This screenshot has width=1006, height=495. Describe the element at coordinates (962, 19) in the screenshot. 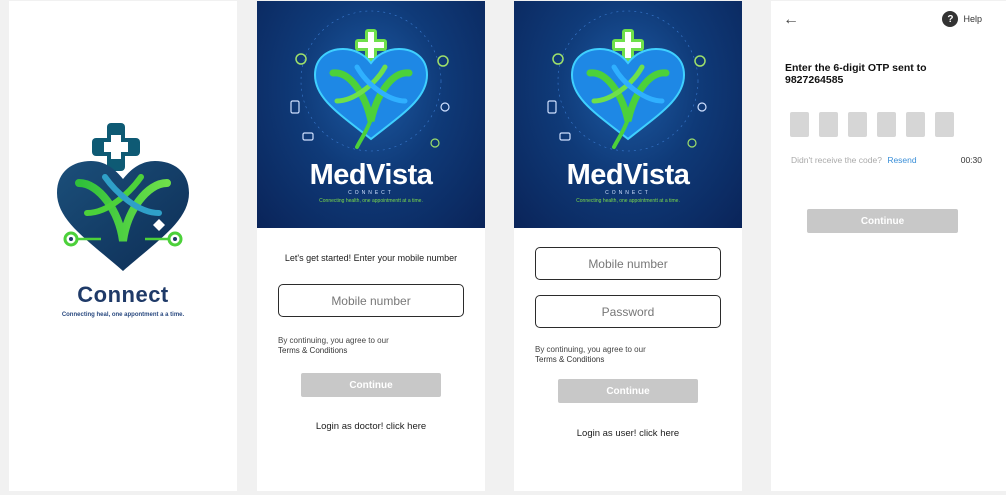

I see `help-button: ? Help` at that location.